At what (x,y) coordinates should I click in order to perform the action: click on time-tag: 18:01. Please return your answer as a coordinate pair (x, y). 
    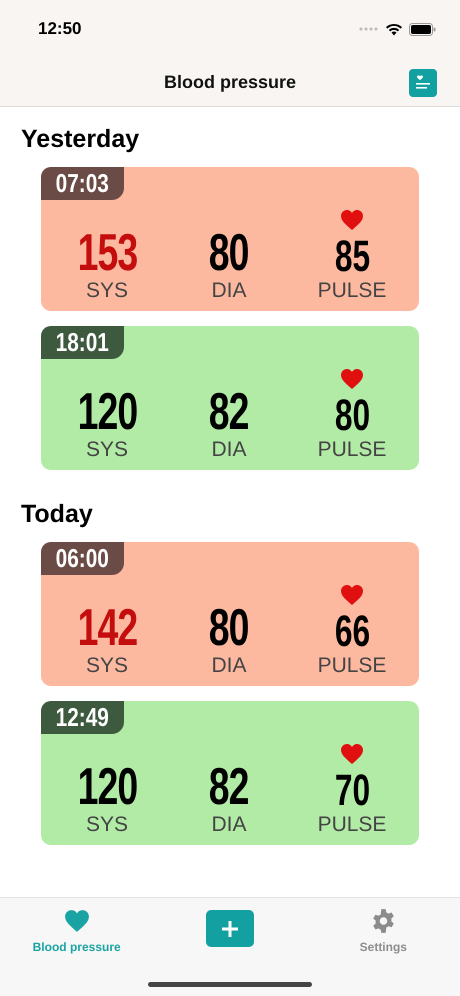
    Looking at the image, I should click on (82, 342).